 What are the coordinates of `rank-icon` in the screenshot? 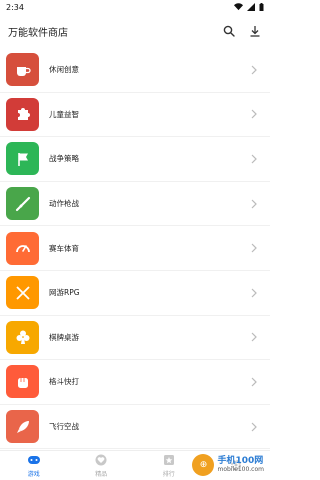 It's located at (169, 460).